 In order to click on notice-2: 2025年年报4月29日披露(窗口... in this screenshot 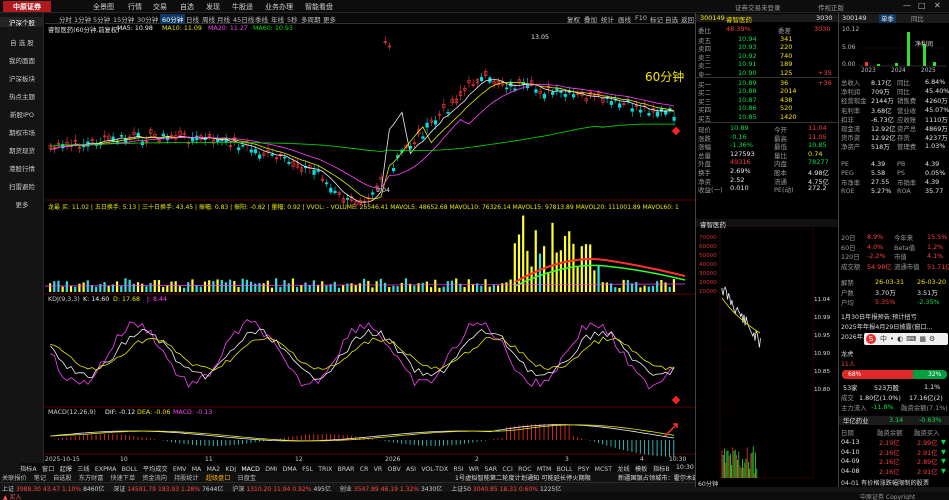, I will do `click(895, 326)`.